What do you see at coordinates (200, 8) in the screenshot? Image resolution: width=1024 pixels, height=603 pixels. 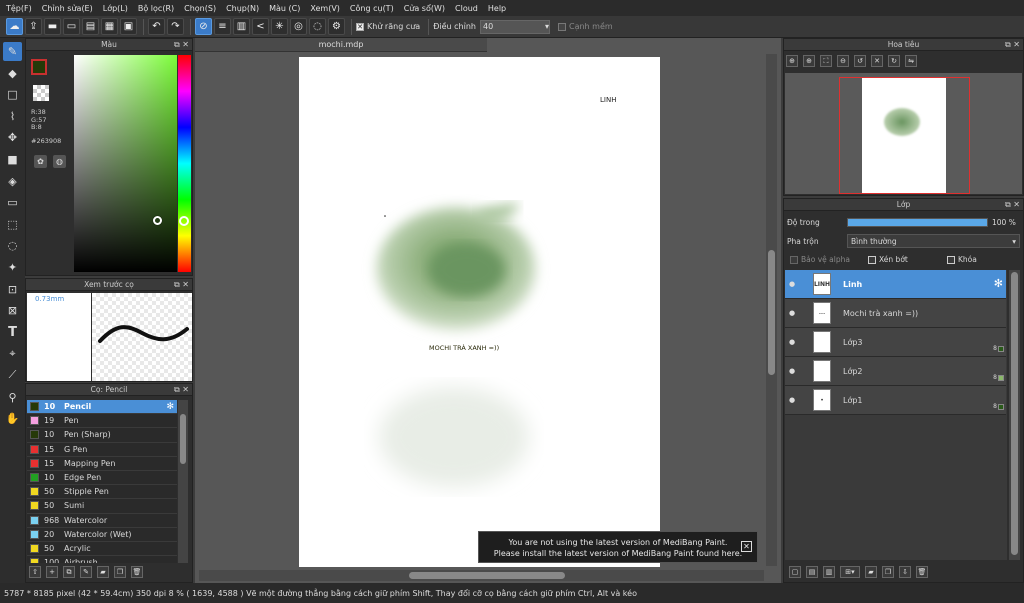 I see `menu-select: Chọn(S)` at bounding box center [200, 8].